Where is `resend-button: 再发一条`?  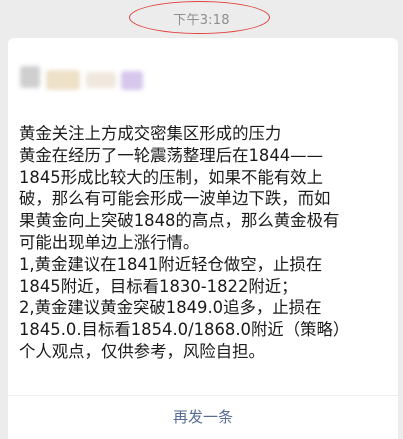
resend-button: 再发一条 is located at coordinates (203, 416).